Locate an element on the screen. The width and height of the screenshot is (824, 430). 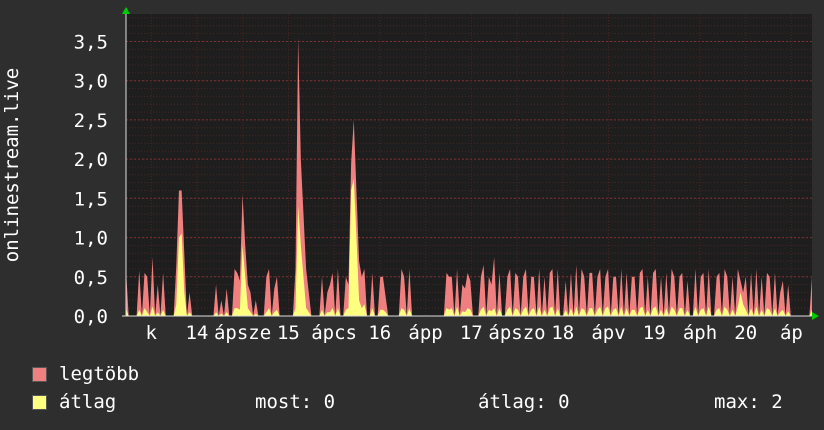
y-tick-label: 0,5 is located at coordinates (91, 278).